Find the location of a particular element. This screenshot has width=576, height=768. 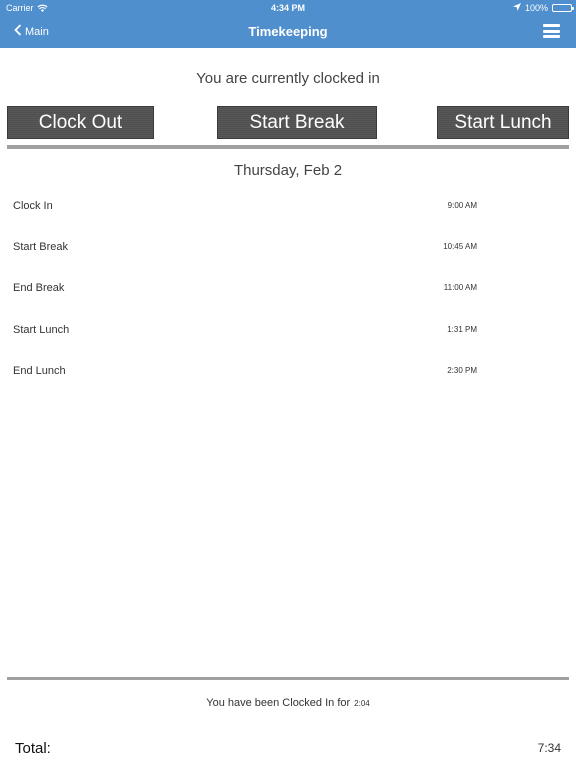

event-time: 11:00 AM is located at coordinates (460, 287).